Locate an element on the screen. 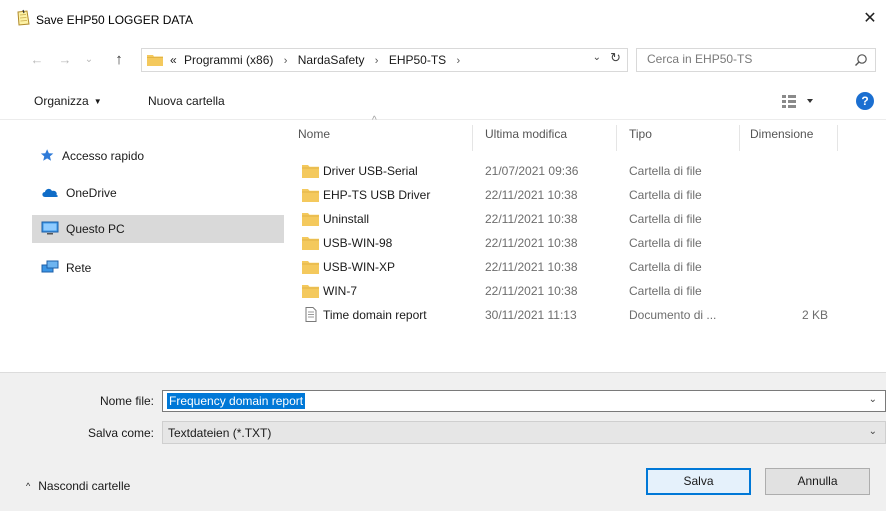  file-name: Uninstall is located at coordinates (346, 219).